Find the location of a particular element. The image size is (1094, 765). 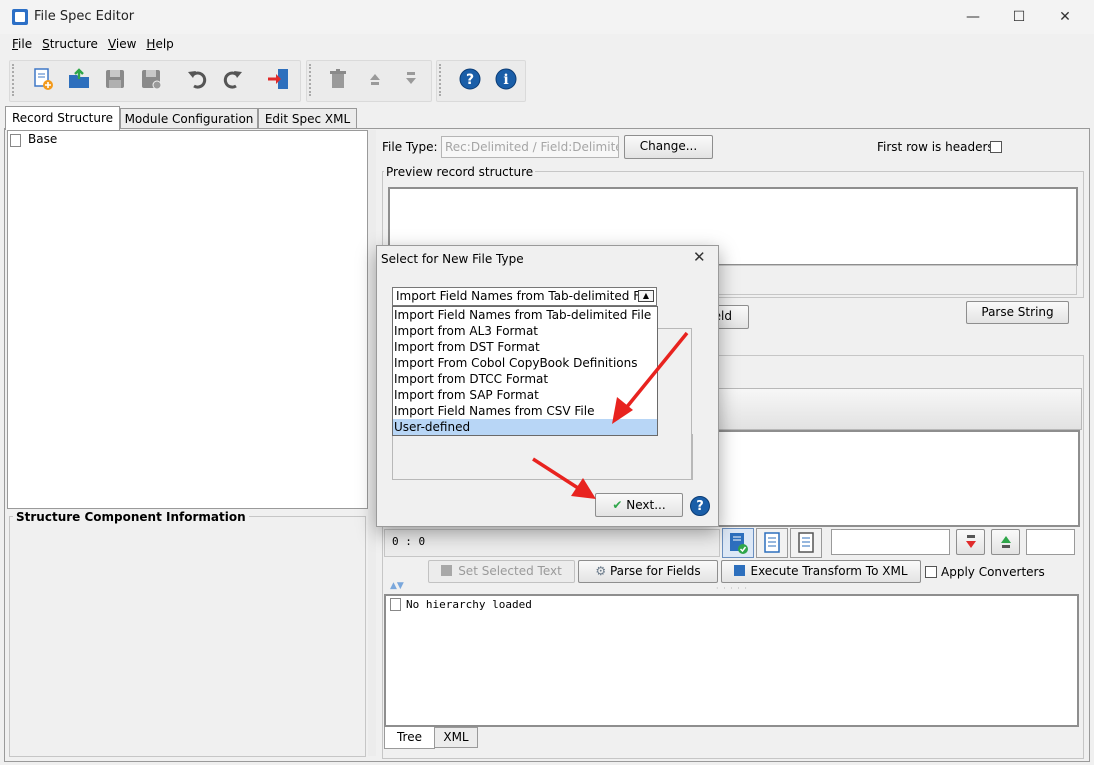

undo-icon is located at coordinates (197, 79).